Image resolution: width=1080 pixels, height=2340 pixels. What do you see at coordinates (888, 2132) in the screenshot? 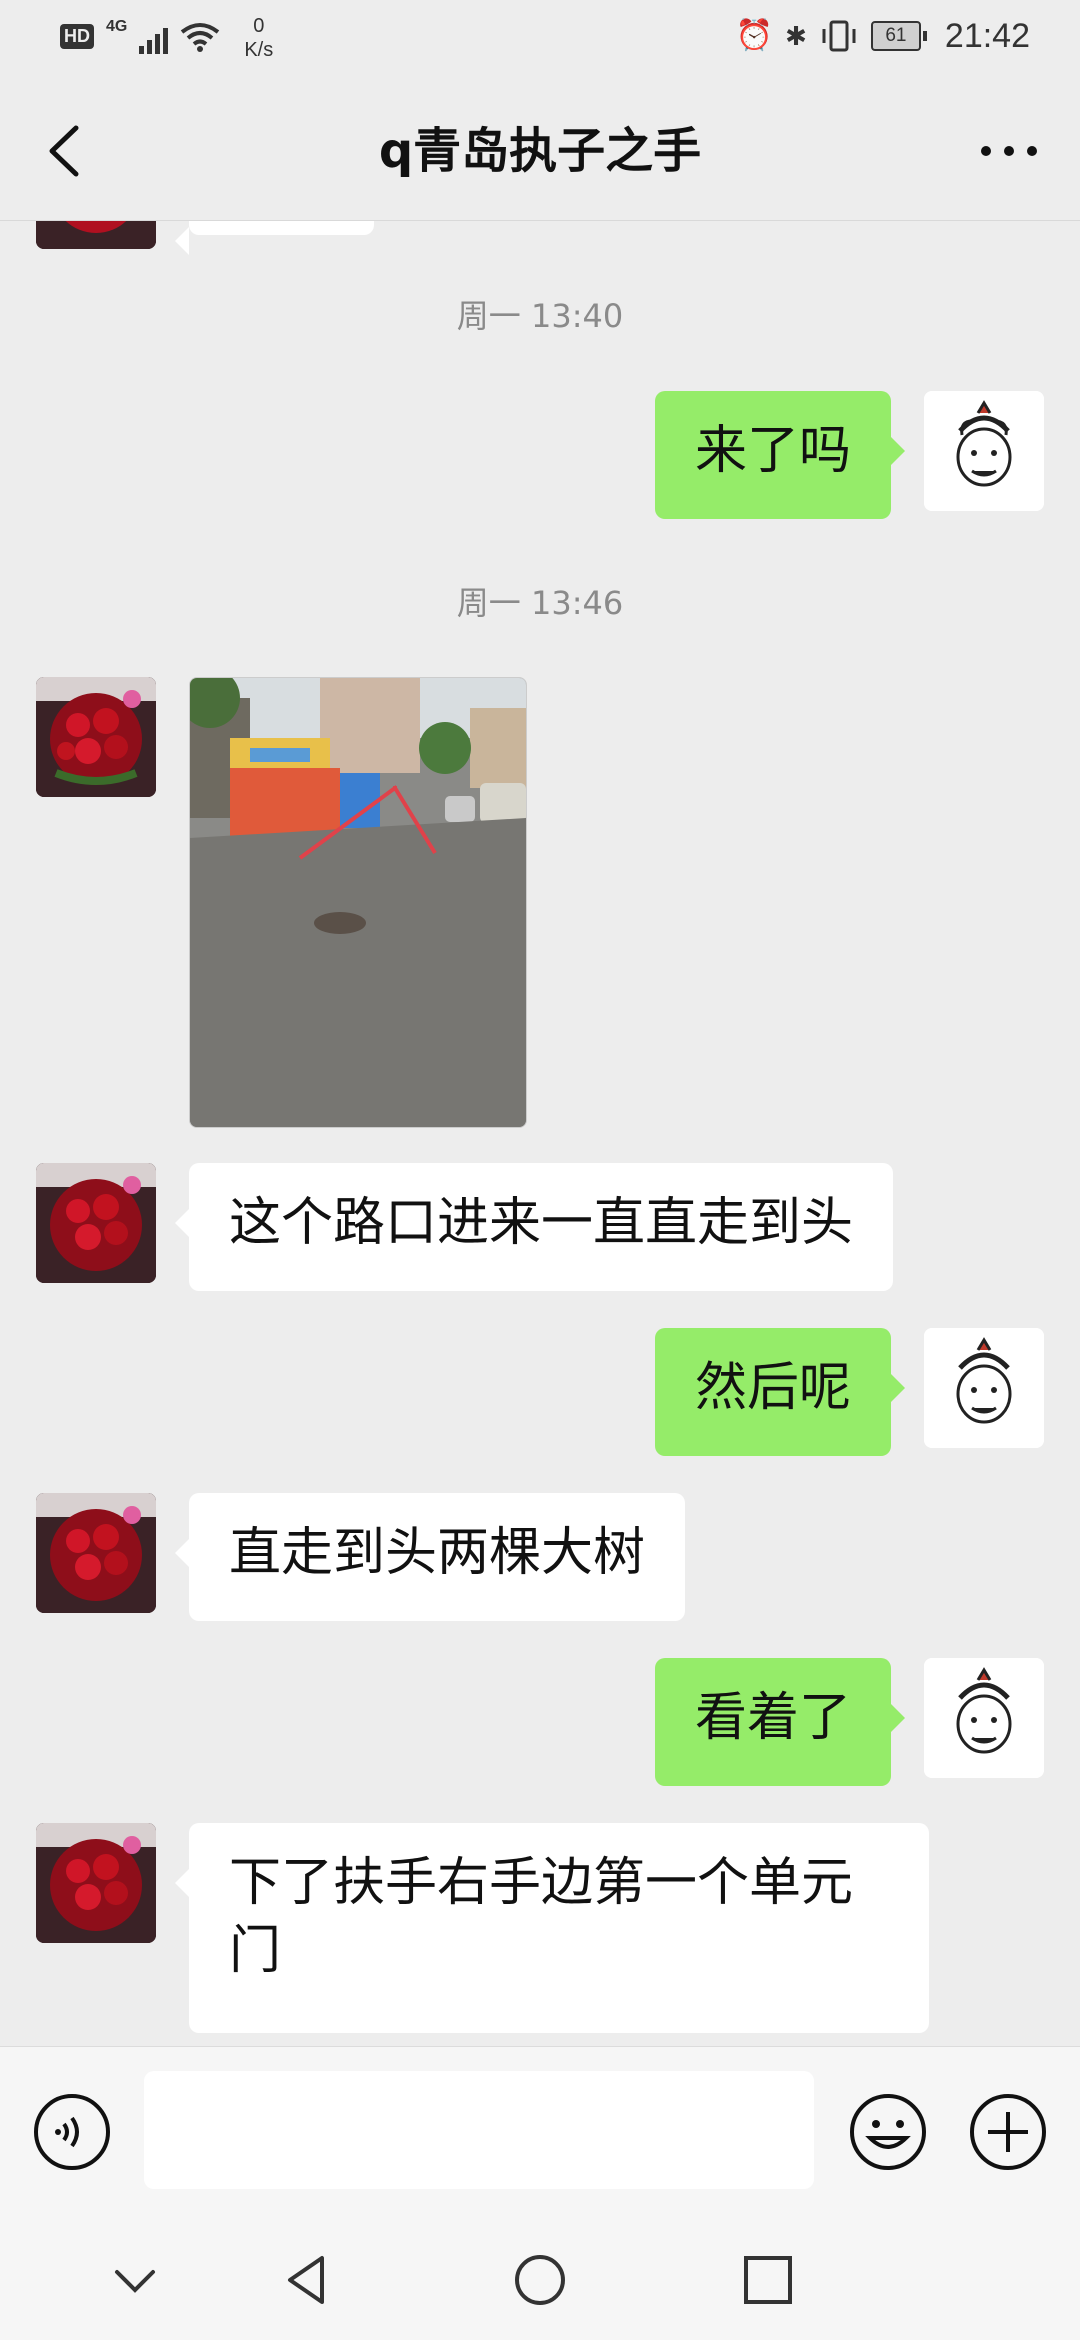
I see `emoji-icon` at bounding box center [888, 2132].